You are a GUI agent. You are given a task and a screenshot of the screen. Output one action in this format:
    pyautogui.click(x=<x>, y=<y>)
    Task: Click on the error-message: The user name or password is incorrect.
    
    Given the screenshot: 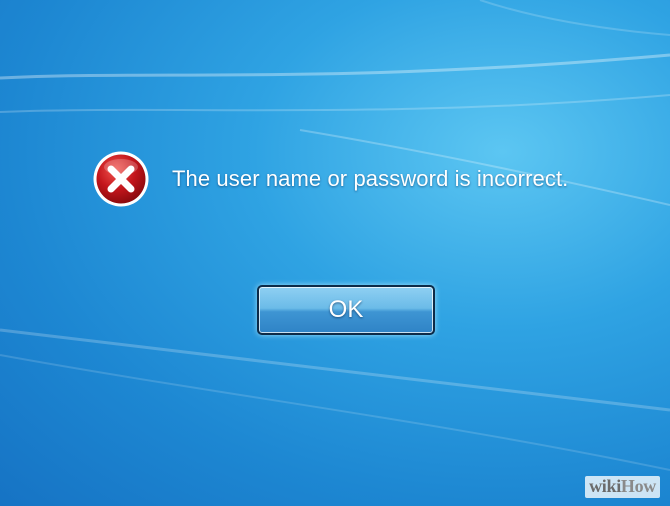 What is the action you would take?
    pyautogui.click(x=370, y=178)
    